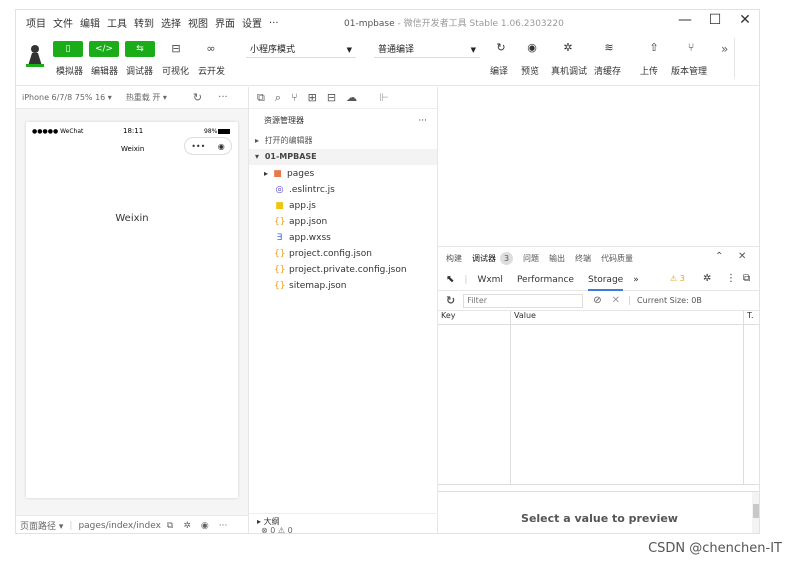 Image resolution: width=796 pixels, height=565 pixels. I want to click on open-editors-section: ▸ 打开的编辑器, so click(343, 141).